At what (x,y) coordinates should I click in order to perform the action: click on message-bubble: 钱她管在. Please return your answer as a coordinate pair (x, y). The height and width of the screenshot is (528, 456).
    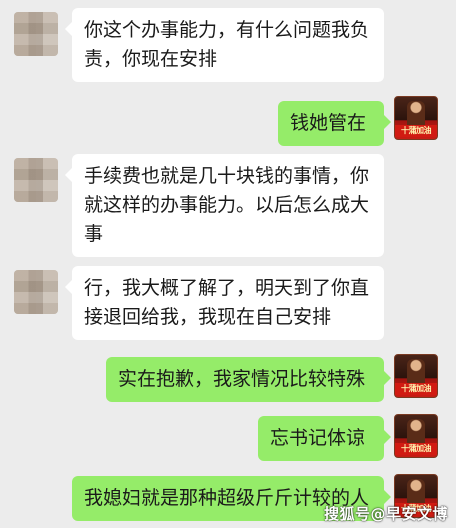
    Looking at the image, I should click on (334, 123).